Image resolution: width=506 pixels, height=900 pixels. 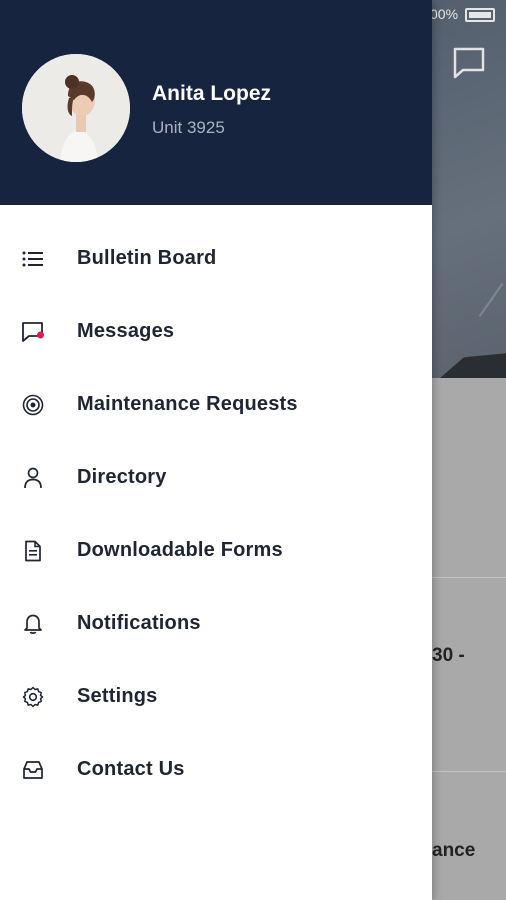 I want to click on menu-item-label: Notifications, so click(x=139, y=623).